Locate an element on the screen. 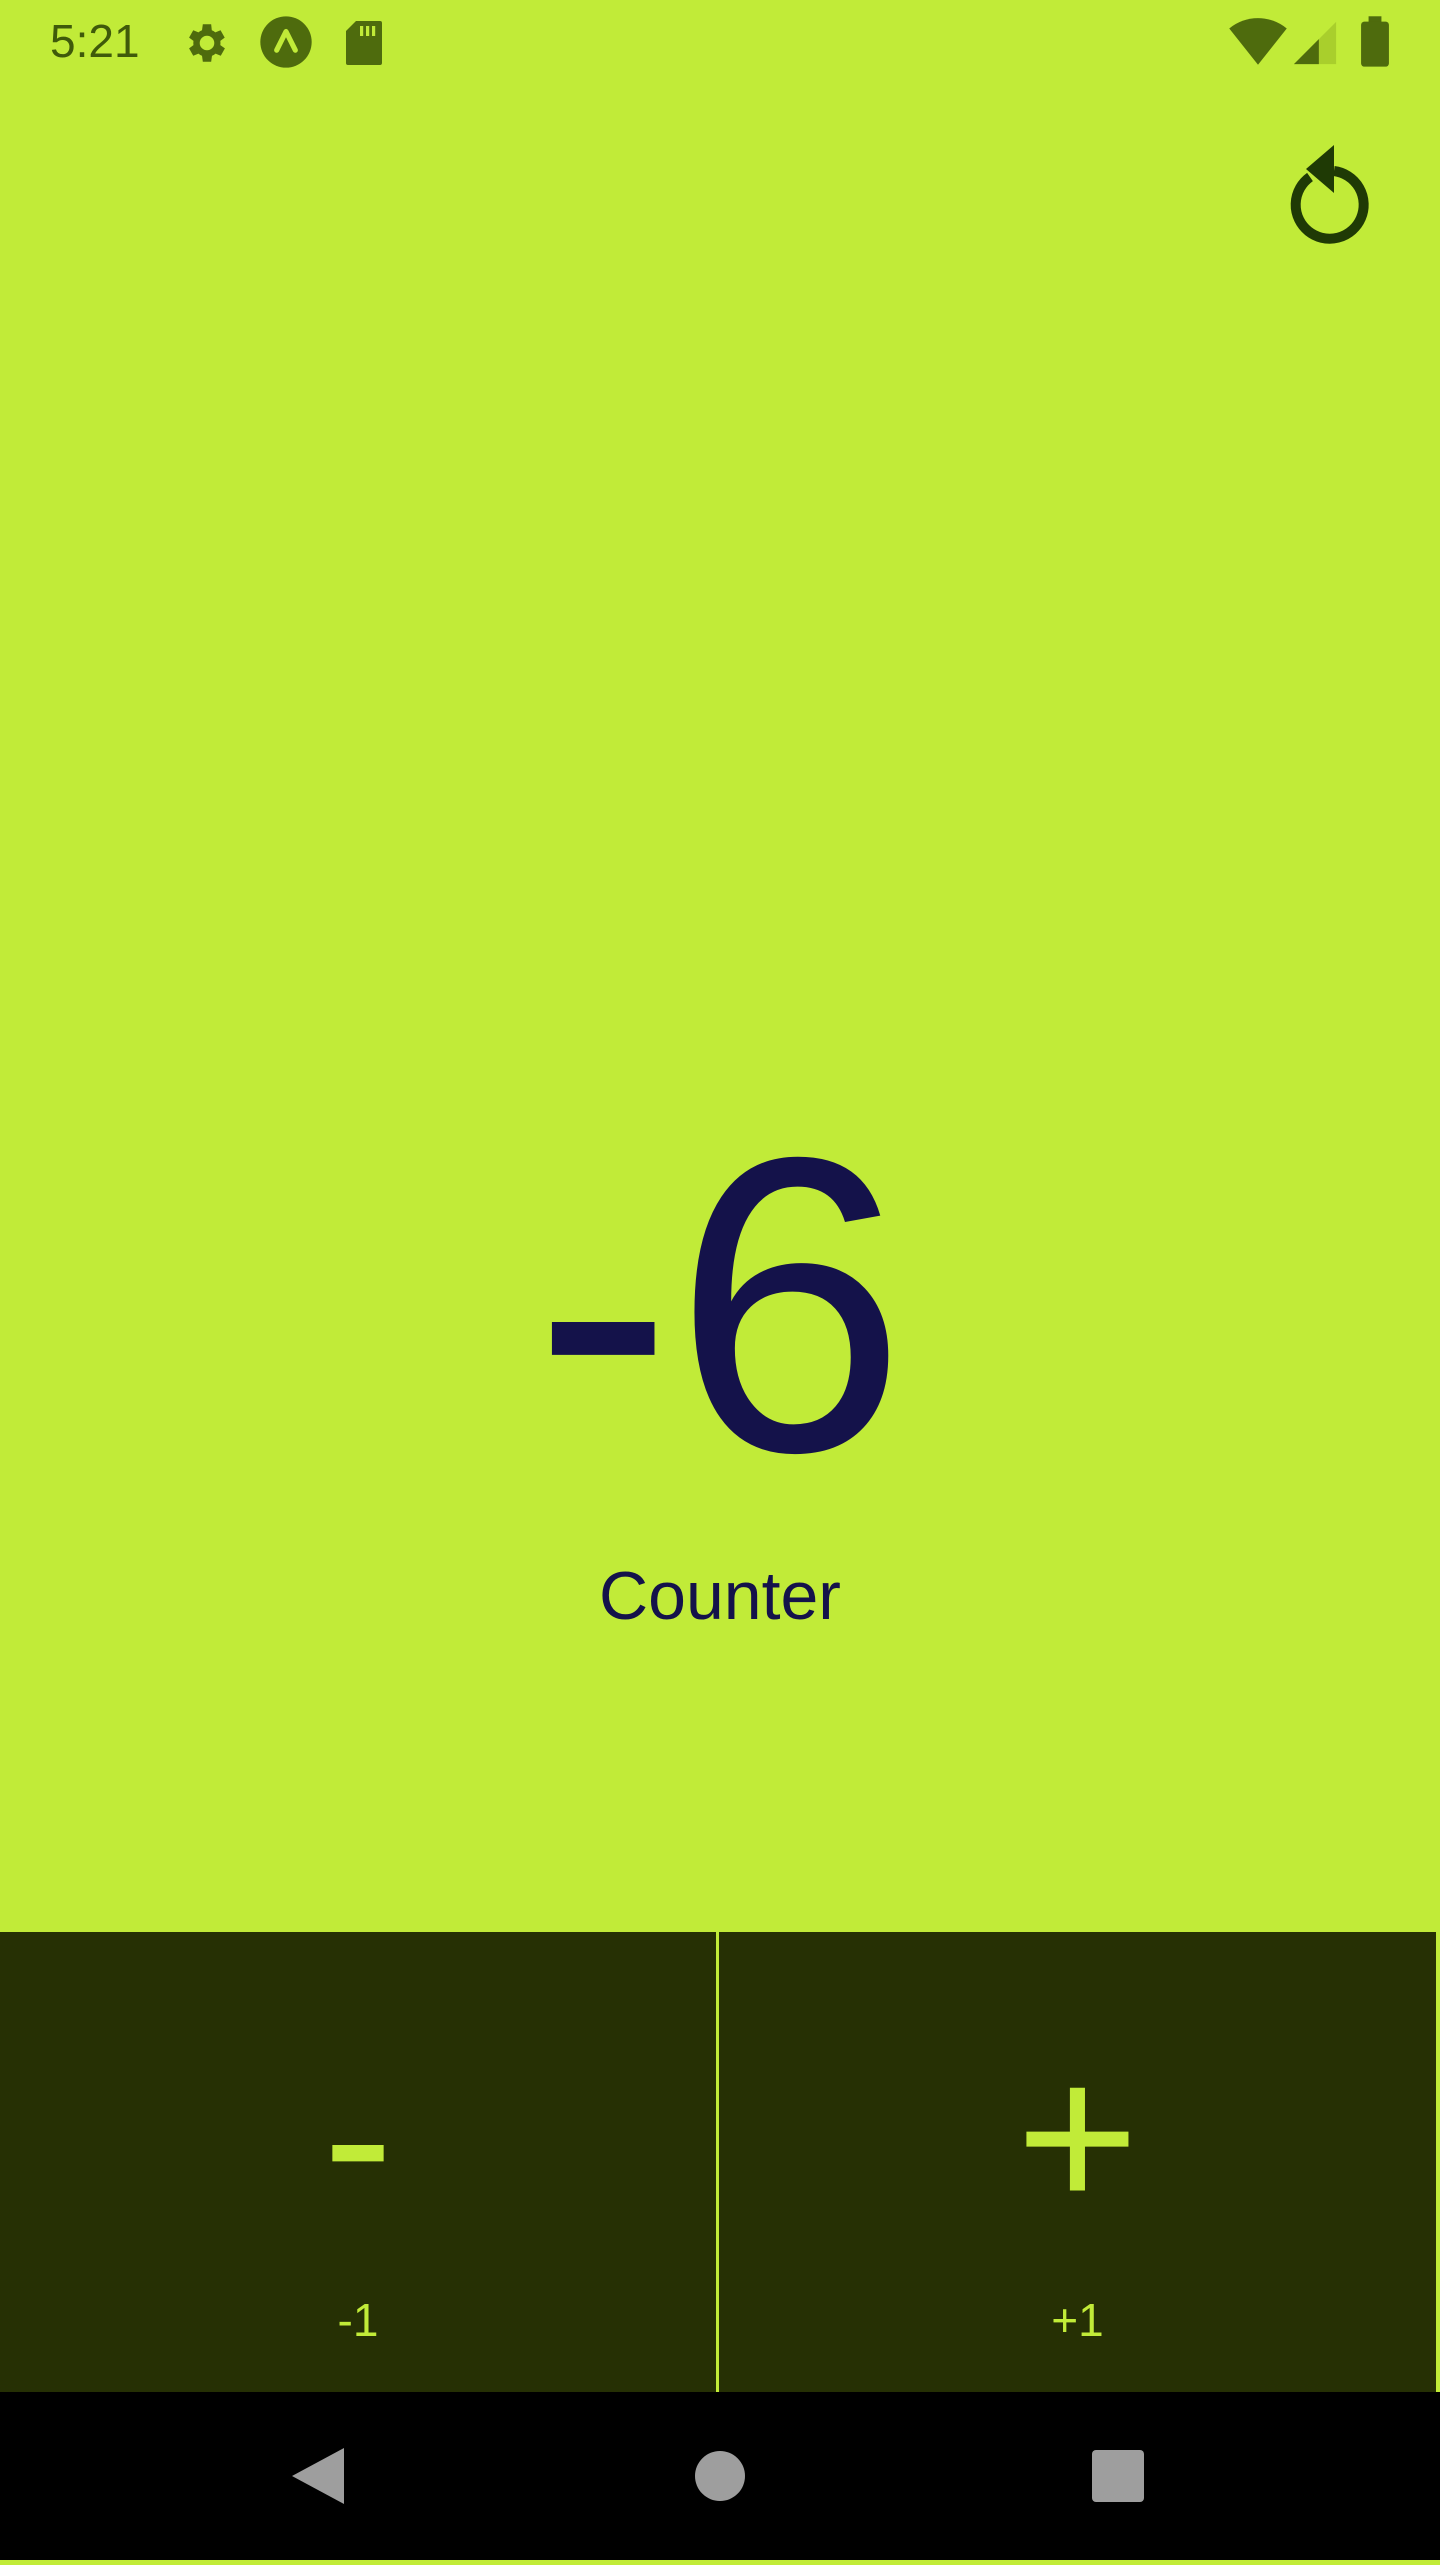  navigation-bar is located at coordinates (720, 2476).